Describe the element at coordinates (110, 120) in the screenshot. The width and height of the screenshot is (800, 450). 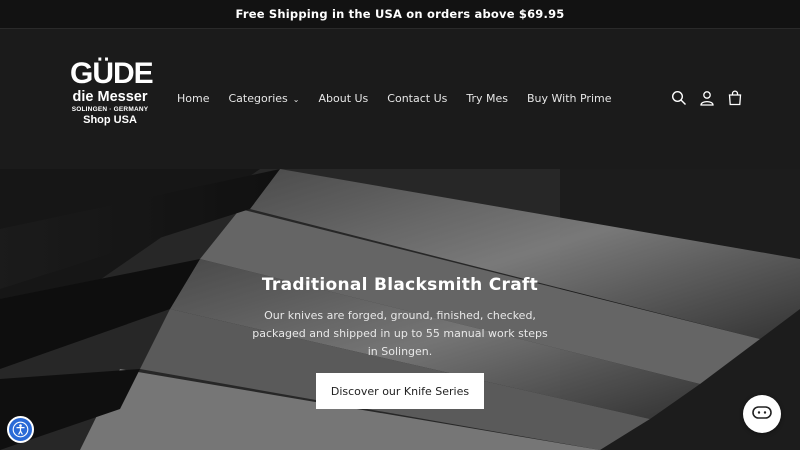
I see `logo-line3: Shop USA` at that location.